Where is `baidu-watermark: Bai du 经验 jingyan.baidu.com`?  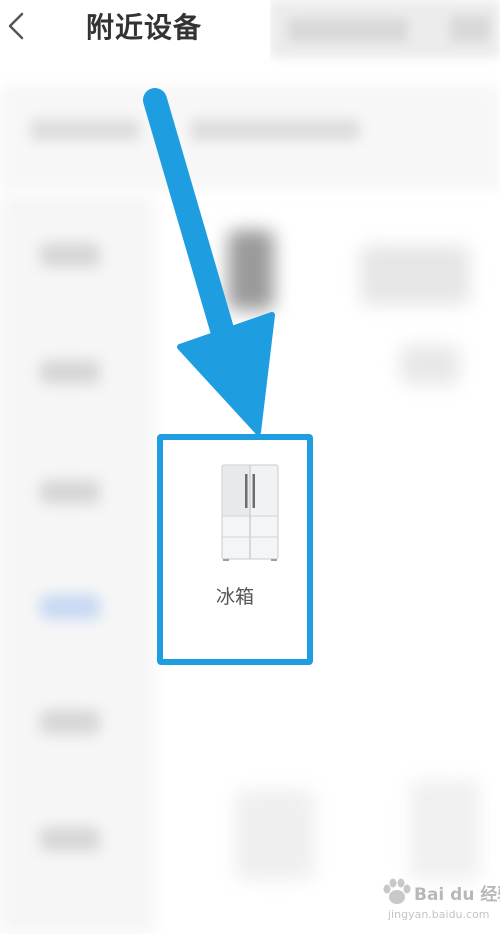 baidu-watermark: Bai du 经验 jingyan.baidu.com is located at coordinates (439, 904).